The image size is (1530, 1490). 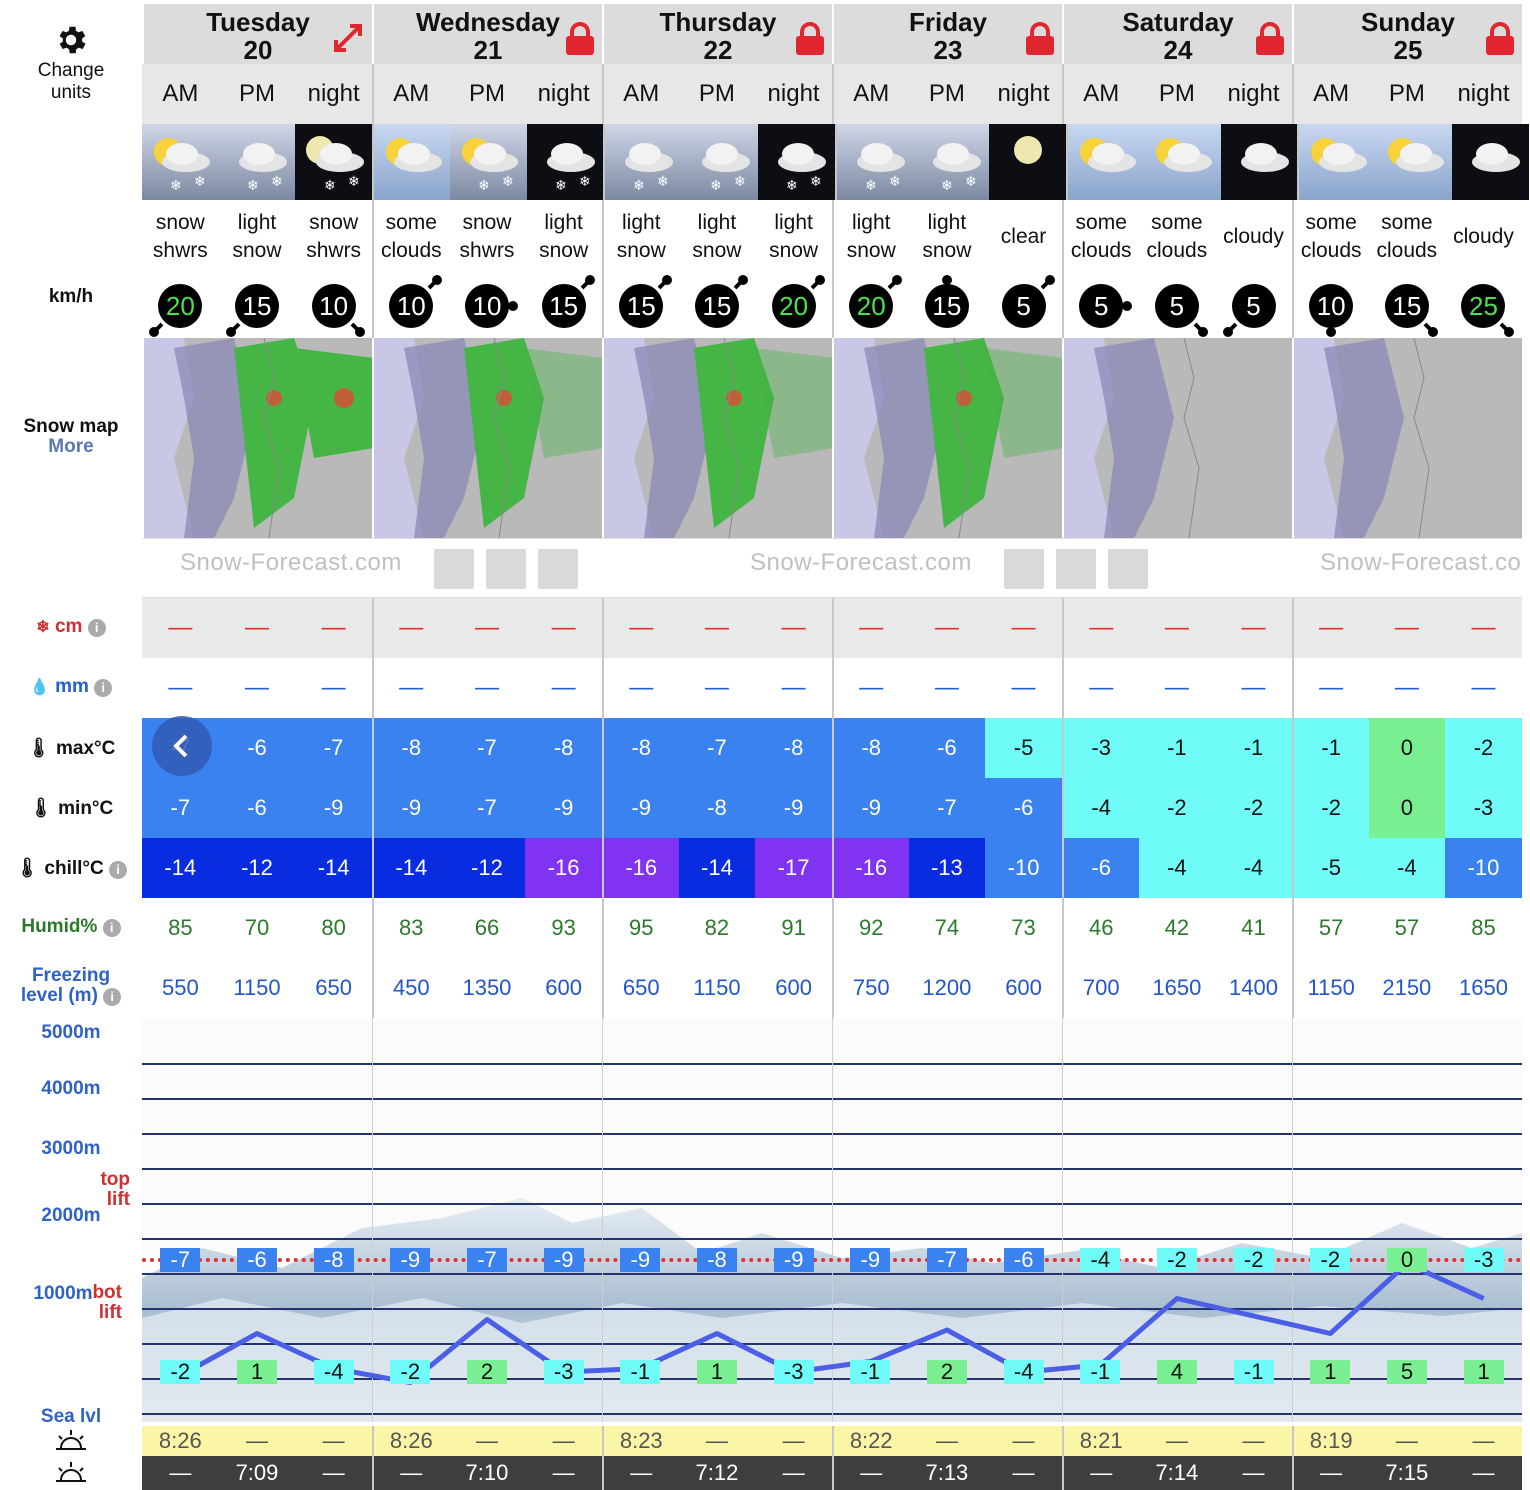 I want to click on chill-temp-value: -4, so click(x=1177, y=868).